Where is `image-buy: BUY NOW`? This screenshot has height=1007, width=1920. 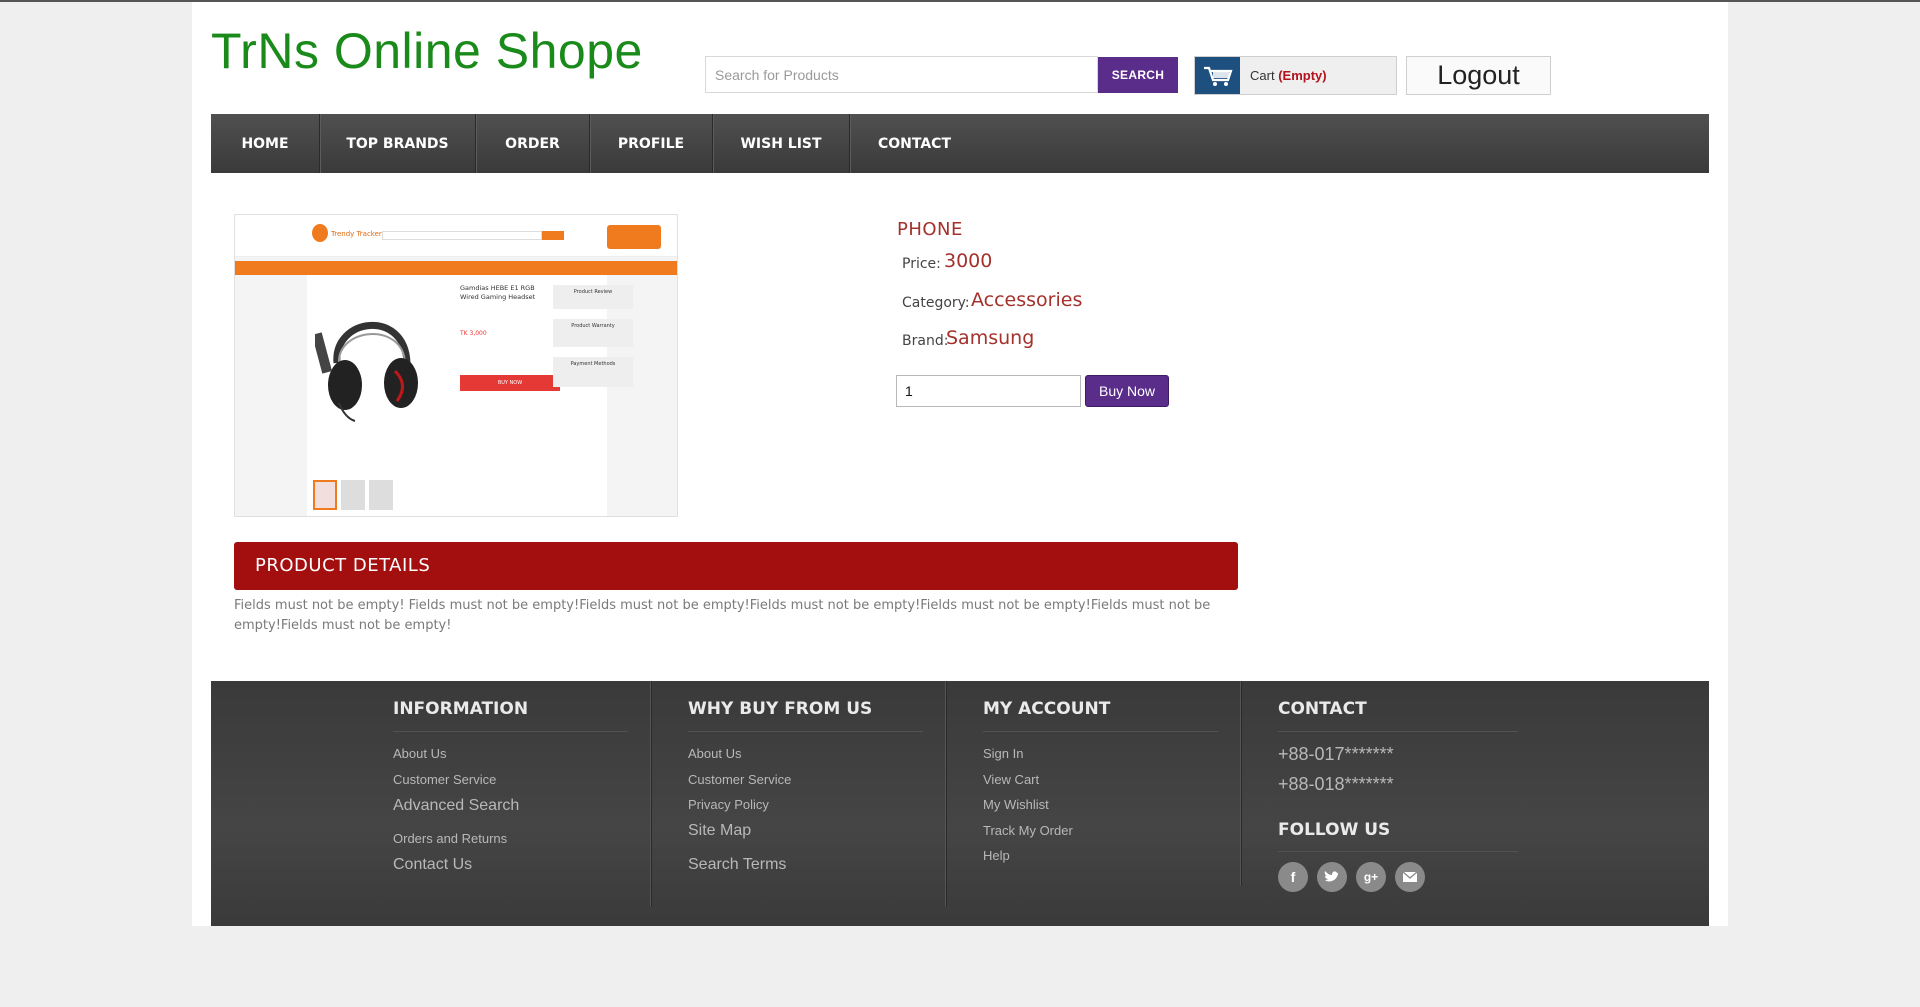
image-buy: BUY NOW is located at coordinates (510, 383).